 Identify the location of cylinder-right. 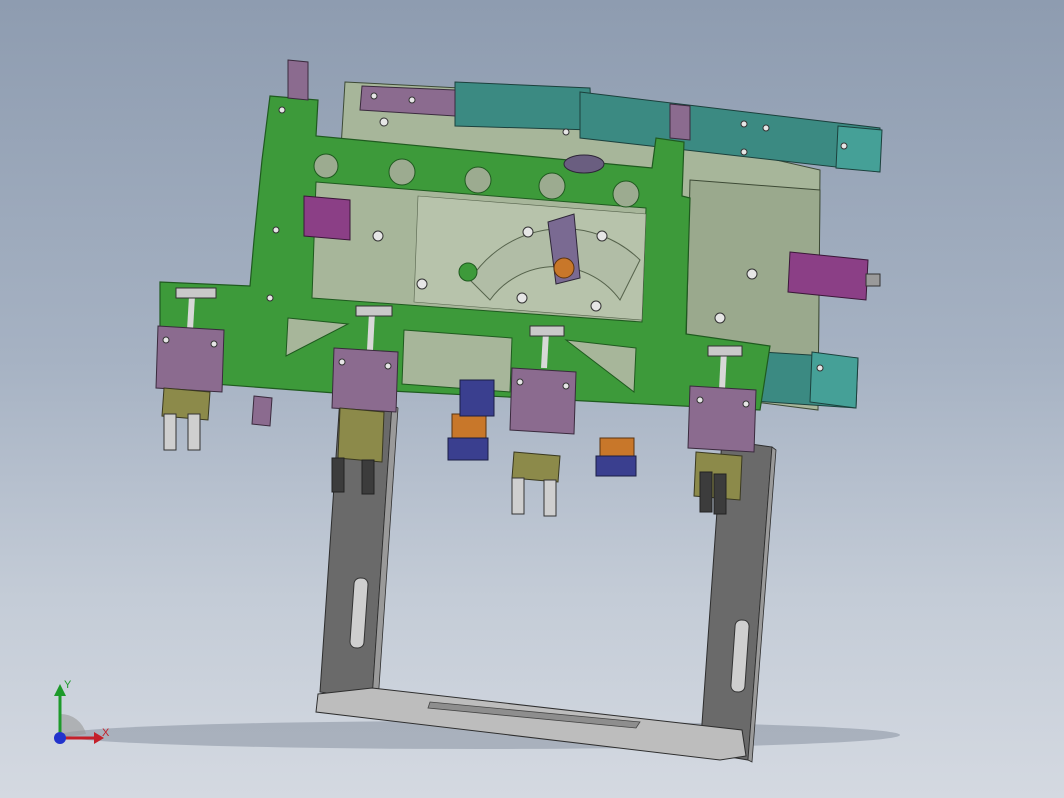
(616, 457).